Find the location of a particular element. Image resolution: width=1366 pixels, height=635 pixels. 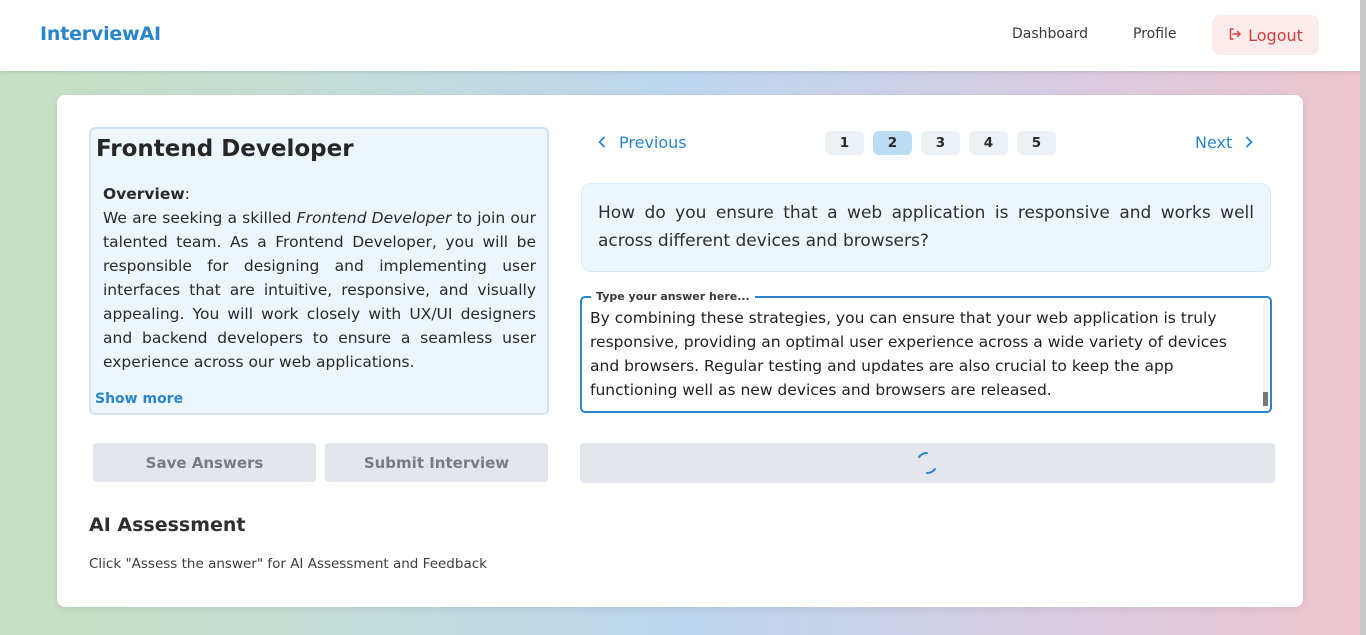

nav-dashboard-link: Dashboard is located at coordinates (1050, 34).